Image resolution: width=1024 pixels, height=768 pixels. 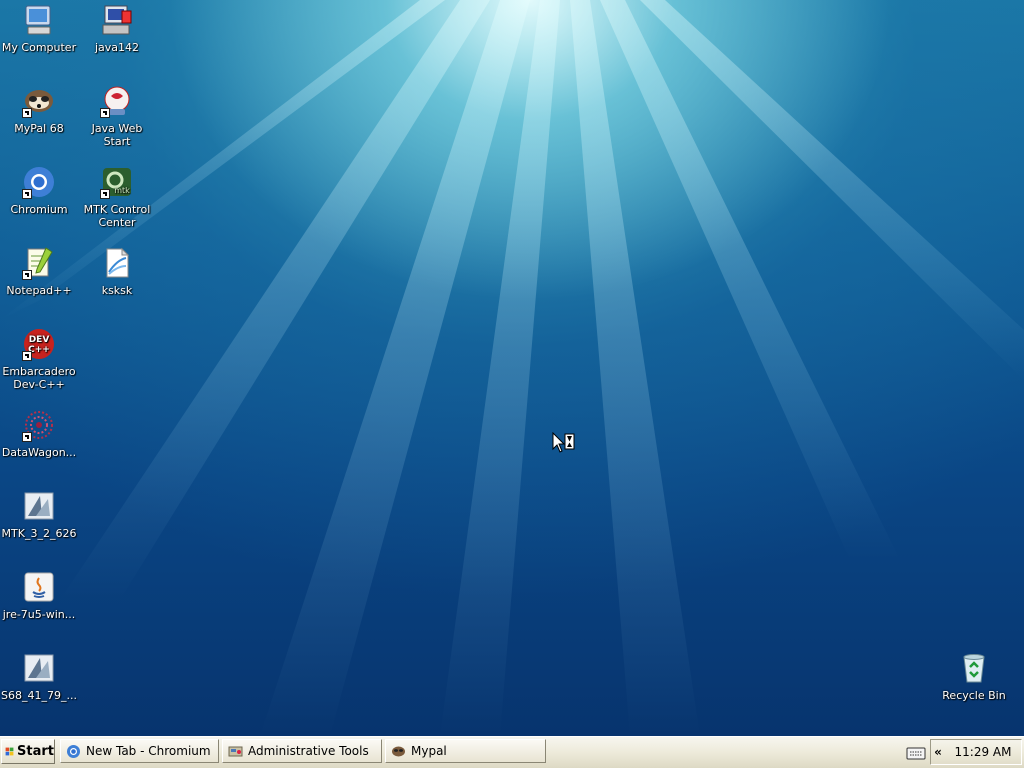 I want to click on windows-logo-icon, so click(x=9, y=751).